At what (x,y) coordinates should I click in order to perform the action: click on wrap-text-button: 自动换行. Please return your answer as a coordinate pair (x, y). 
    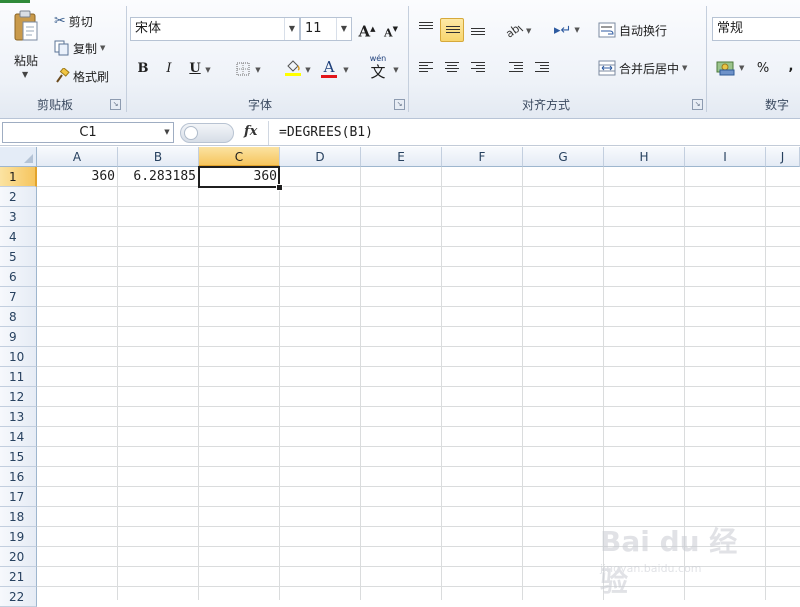
    Looking at the image, I should click on (632, 30).